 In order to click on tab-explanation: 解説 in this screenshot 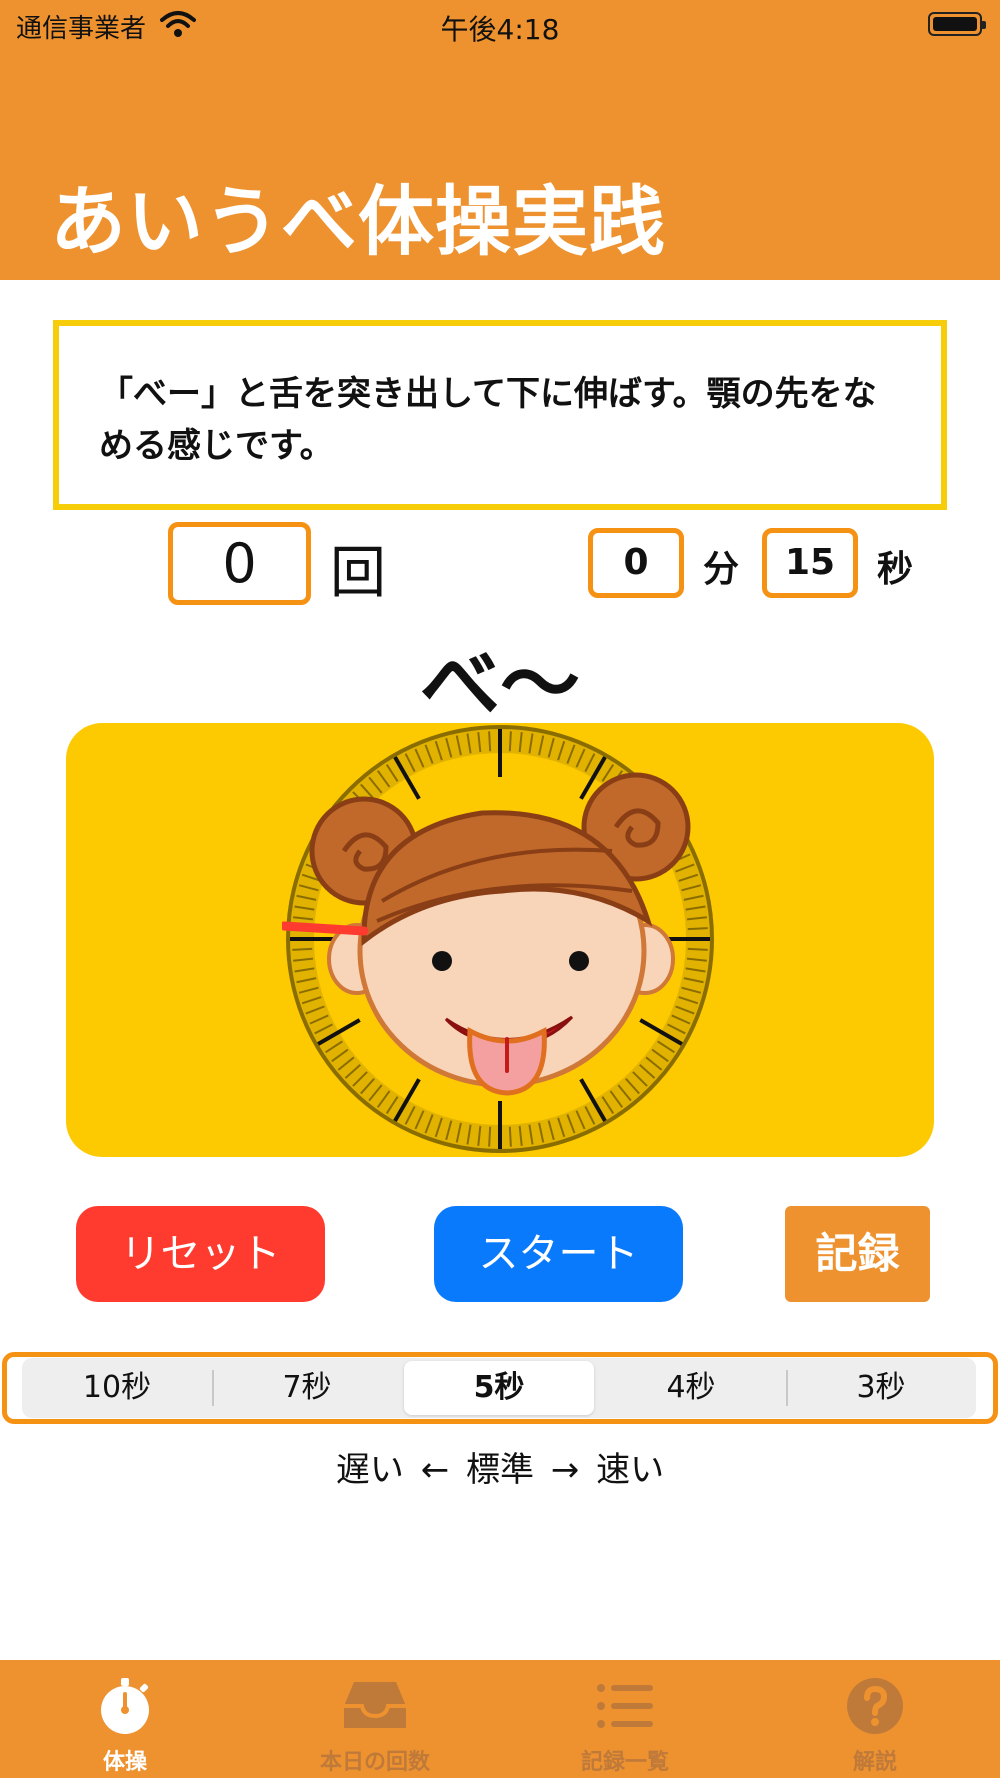, I will do `click(875, 1719)`.